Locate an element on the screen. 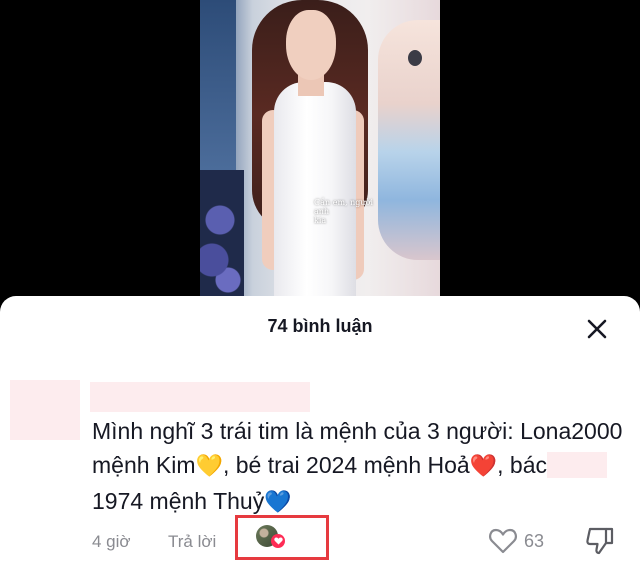 This screenshot has height=580, width=640. reply-button: Trả lời is located at coordinates (192, 542).